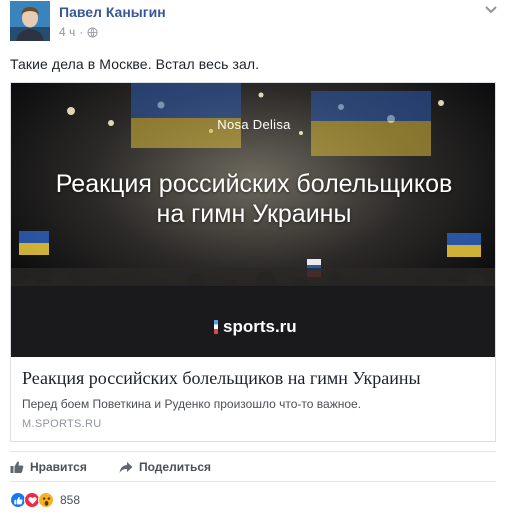 This screenshot has width=505, height=514. Describe the element at coordinates (58, 467) in the screenshot. I see `like-label: Нравится` at that location.